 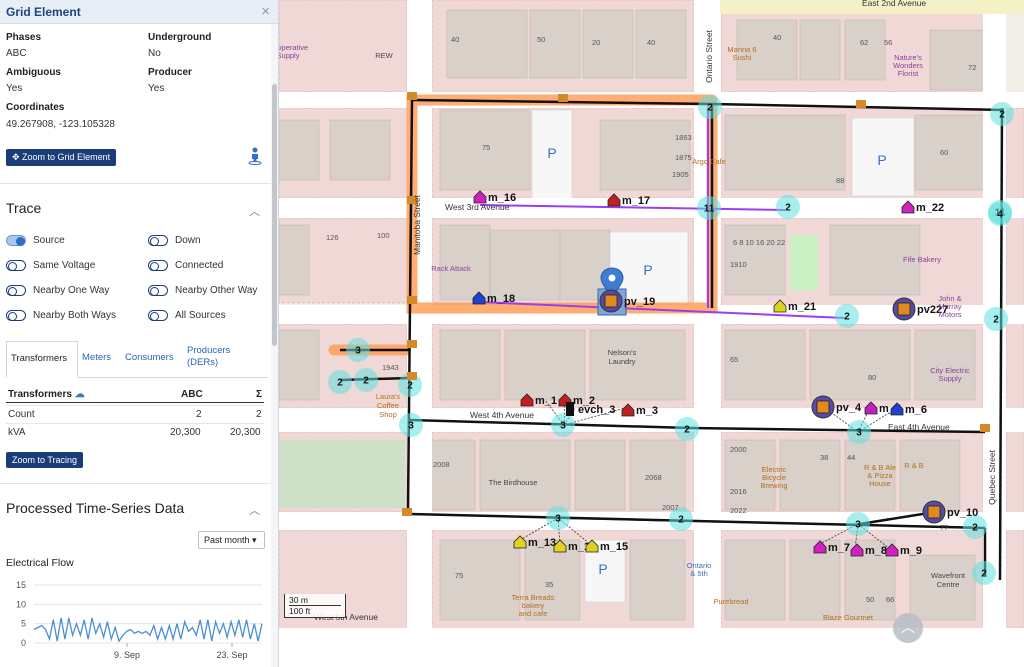 I want to click on node-m-22: m_22, so click(x=922, y=207).